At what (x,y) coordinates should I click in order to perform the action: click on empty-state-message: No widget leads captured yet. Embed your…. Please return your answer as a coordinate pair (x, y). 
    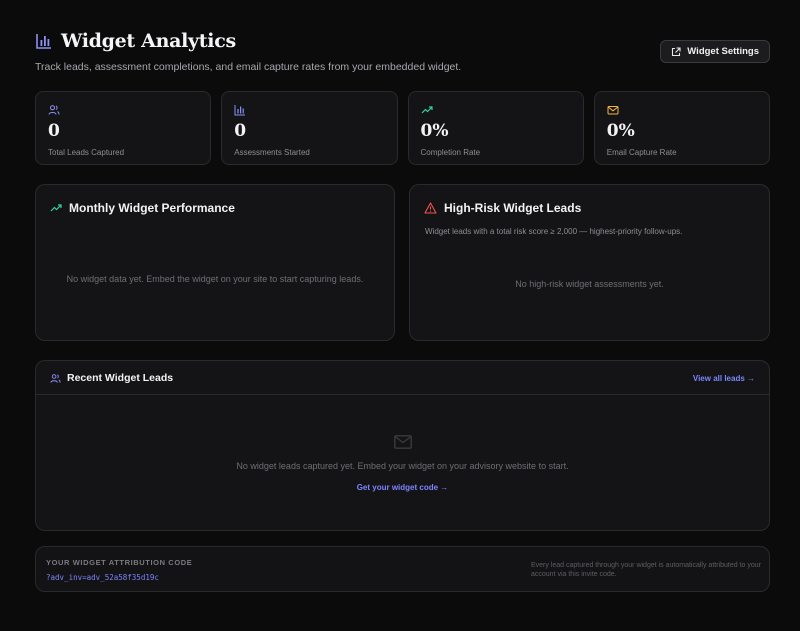
    Looking at the image, I should click on (402, 466).